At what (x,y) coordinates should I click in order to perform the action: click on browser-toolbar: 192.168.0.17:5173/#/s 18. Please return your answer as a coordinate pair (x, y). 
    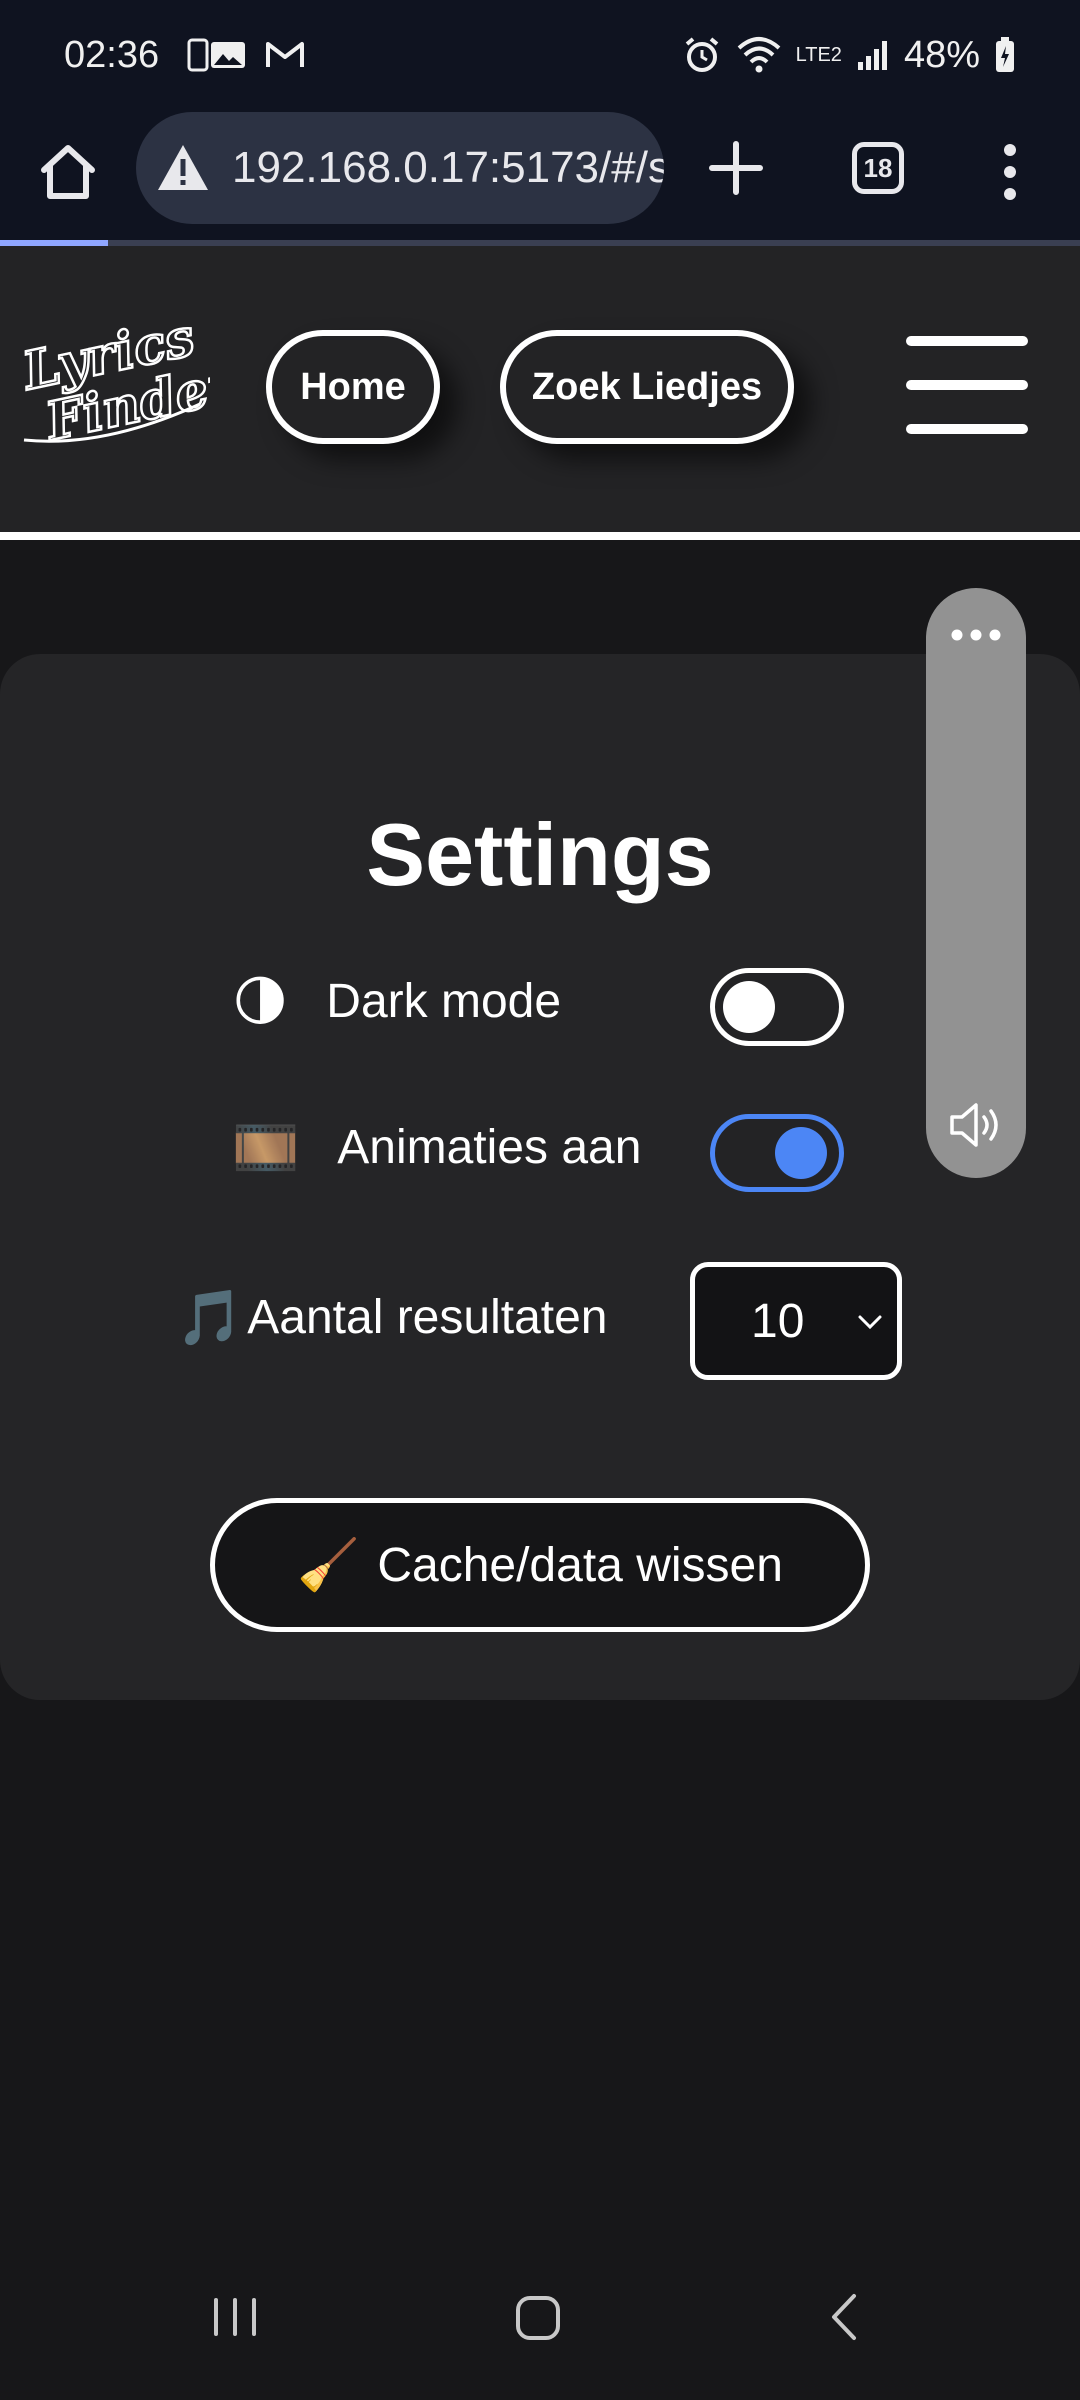
    Looking at the image, I should click on (540, 176).